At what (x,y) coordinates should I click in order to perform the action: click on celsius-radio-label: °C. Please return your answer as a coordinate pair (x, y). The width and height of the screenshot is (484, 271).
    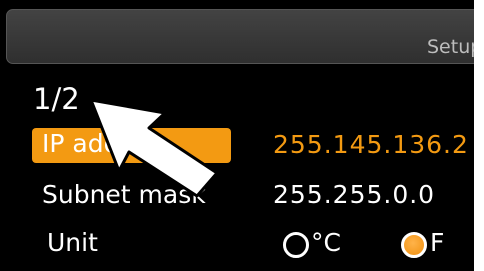
    Looking at the image, I should click on (326, 242).